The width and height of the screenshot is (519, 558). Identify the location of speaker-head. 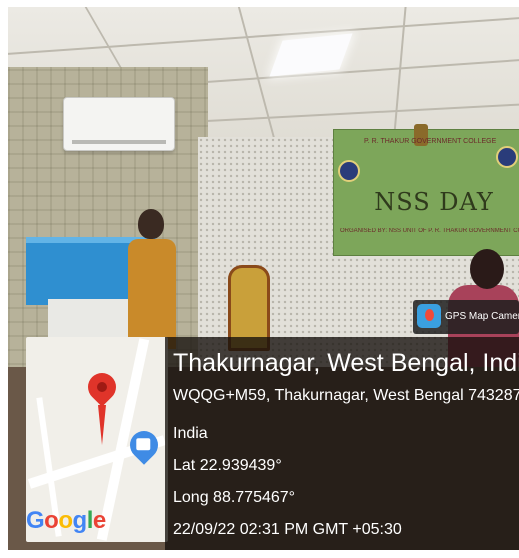
(151, 224).